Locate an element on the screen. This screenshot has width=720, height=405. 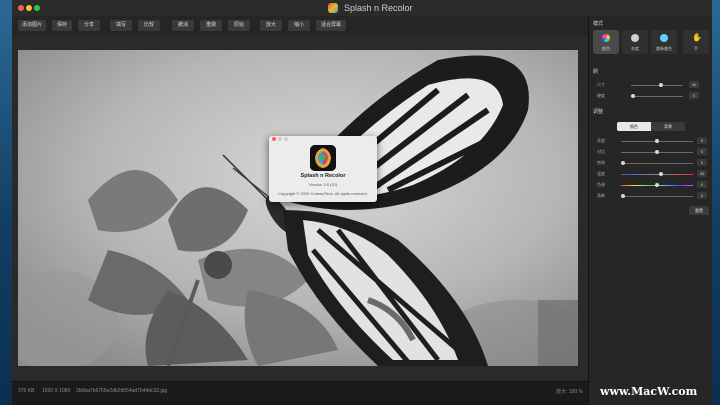
undo-button: 撤消 is located at coordinates (183, 25).